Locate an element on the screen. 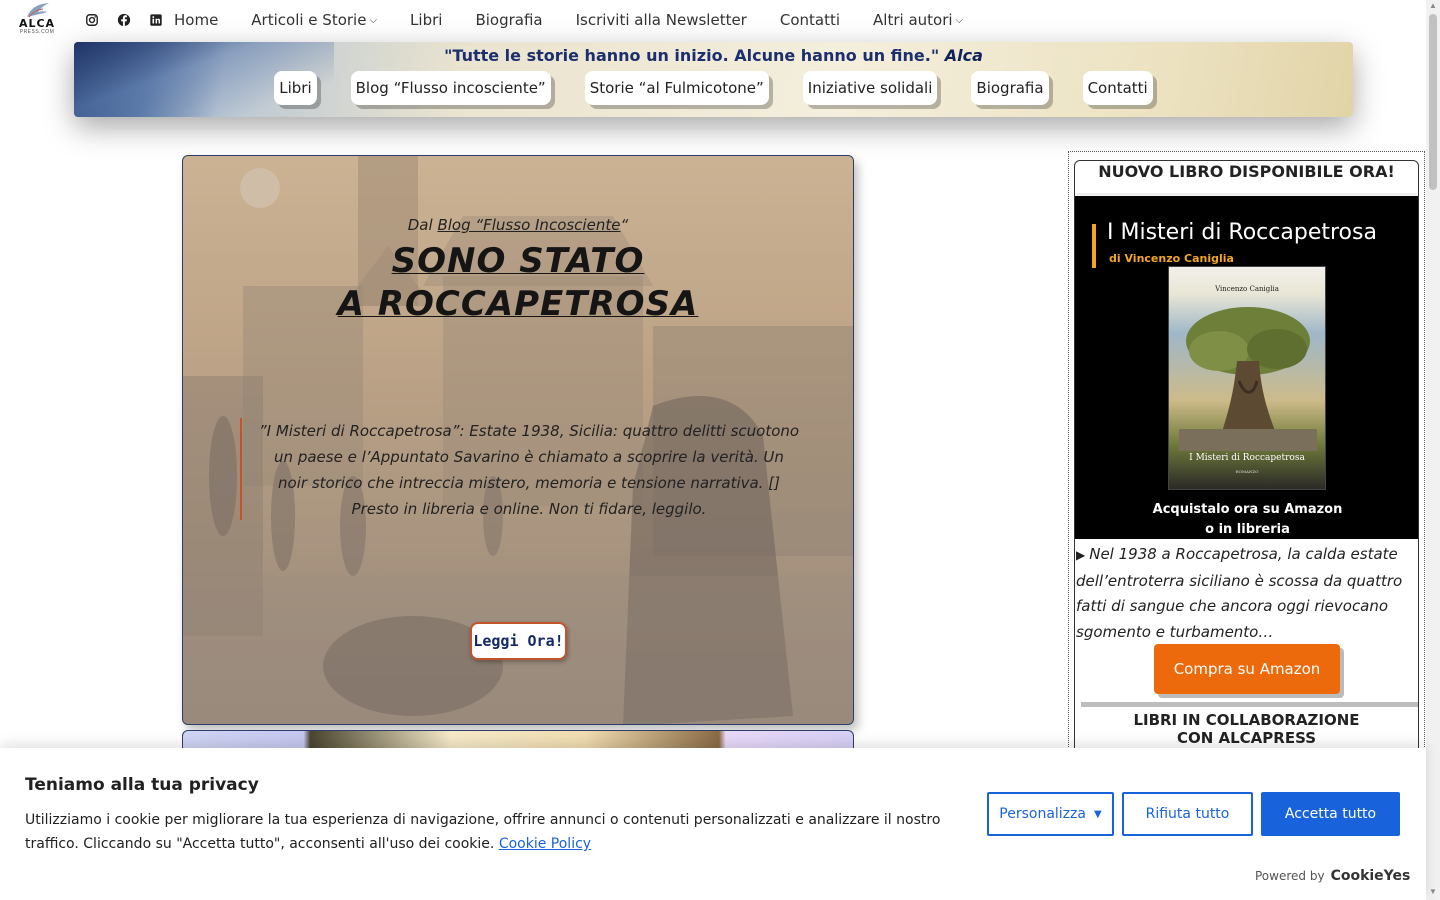 The width and height of the screenshot is (1440, 900). hero-source: Dal Blog “Flusso Incosciente“ is located at coordinates (518, 225).